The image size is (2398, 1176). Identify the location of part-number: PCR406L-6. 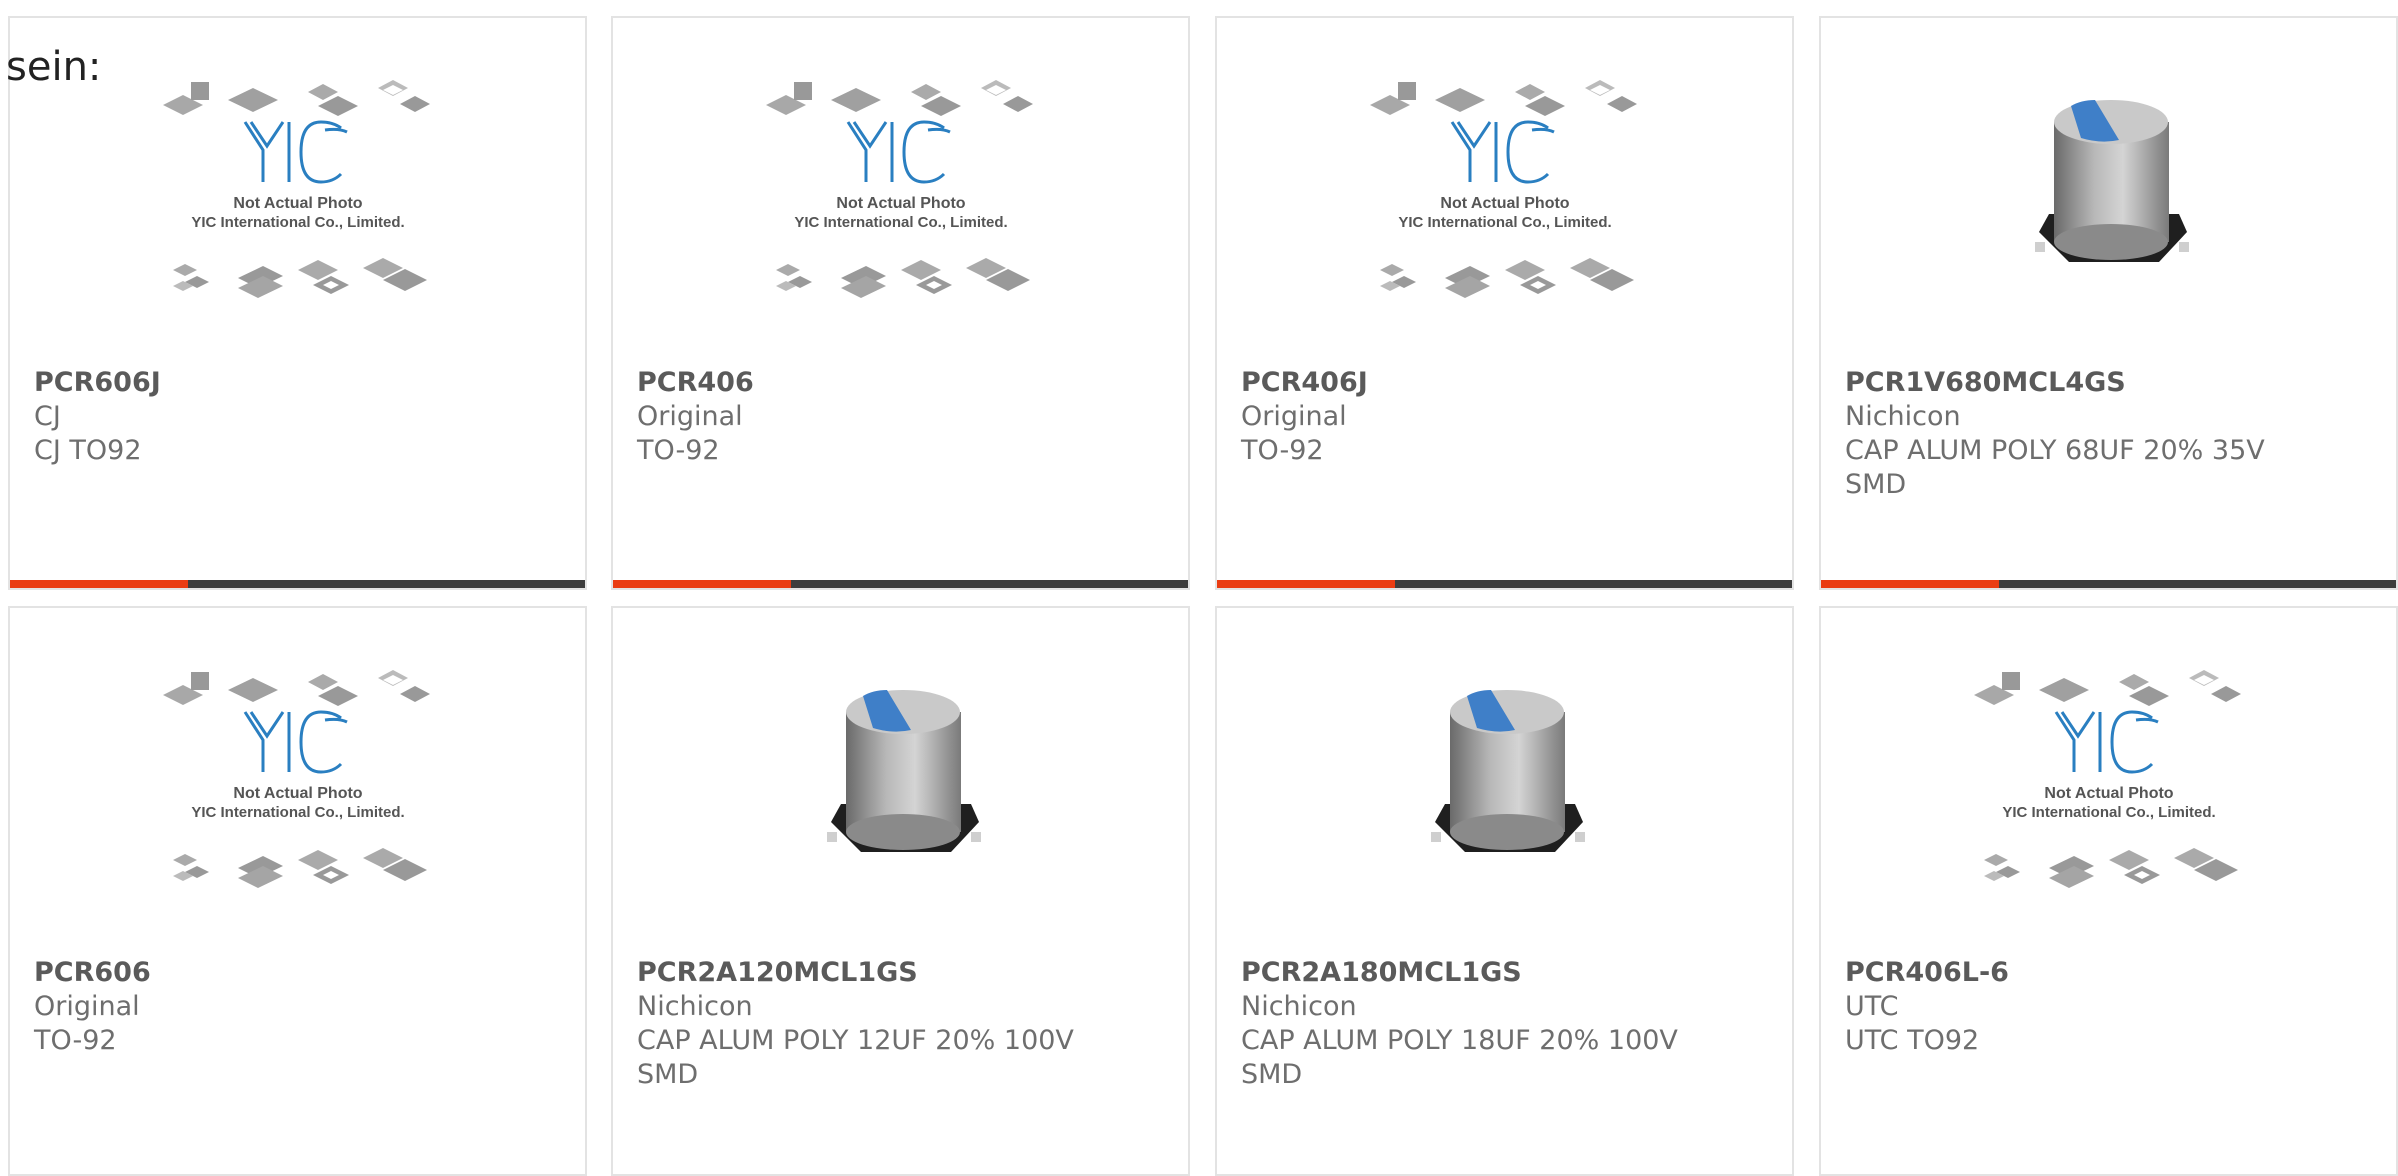
(2112, 973).